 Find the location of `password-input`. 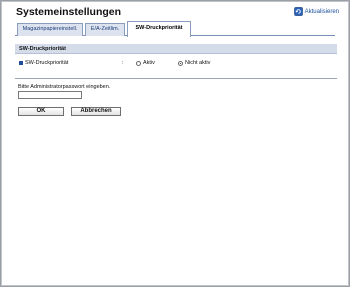

password-input is located at coordinates (50, 95).